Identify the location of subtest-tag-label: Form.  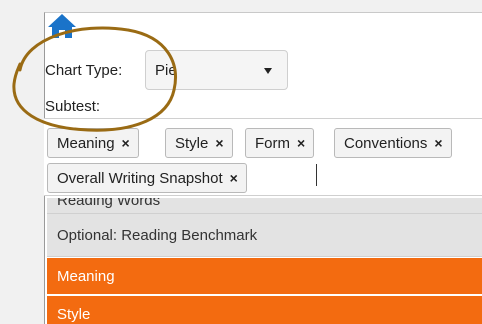
(272, 143).